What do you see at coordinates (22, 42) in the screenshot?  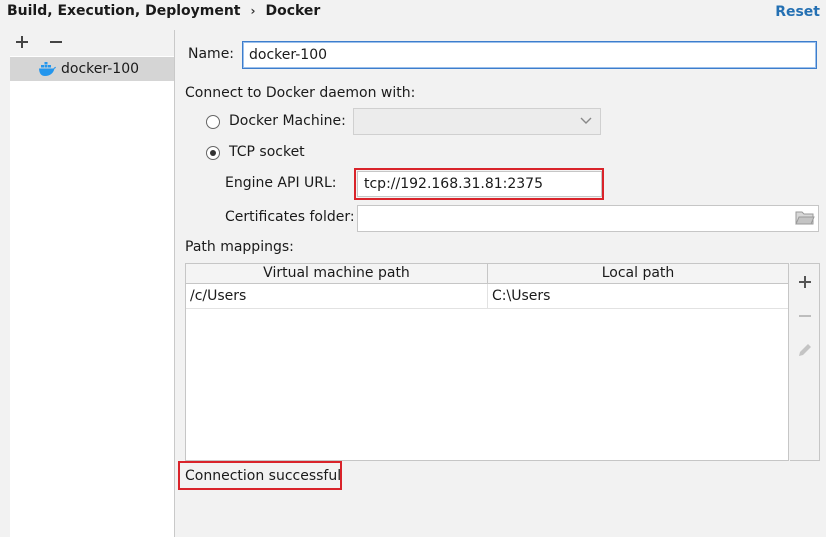 I see `plus-icon` at bounding box center [22, 42].